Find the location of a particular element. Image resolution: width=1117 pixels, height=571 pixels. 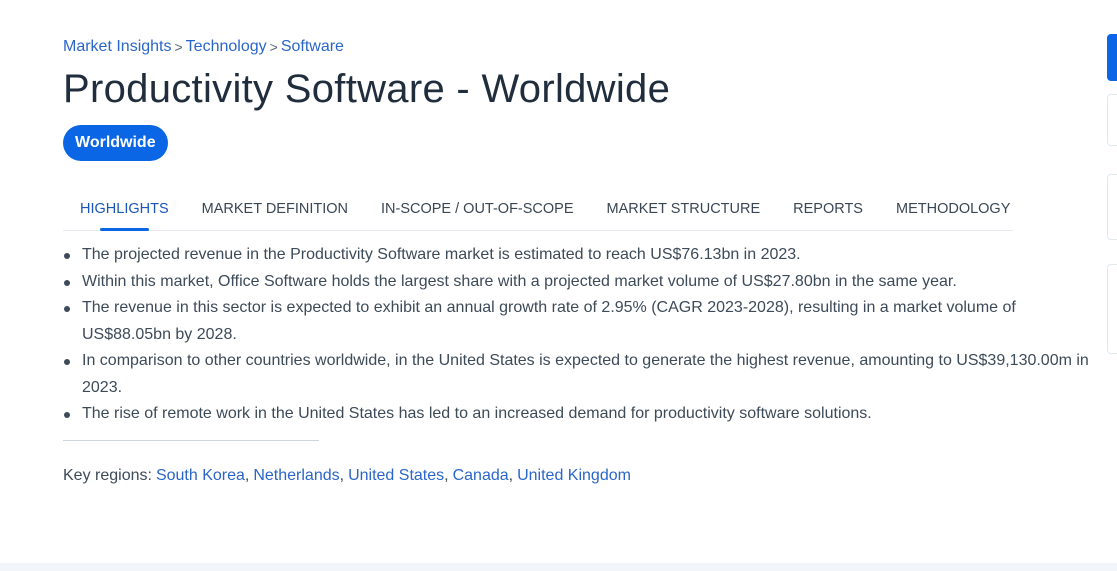

region-link-netherlands: Netherlands is located at coordinates (296, 476).